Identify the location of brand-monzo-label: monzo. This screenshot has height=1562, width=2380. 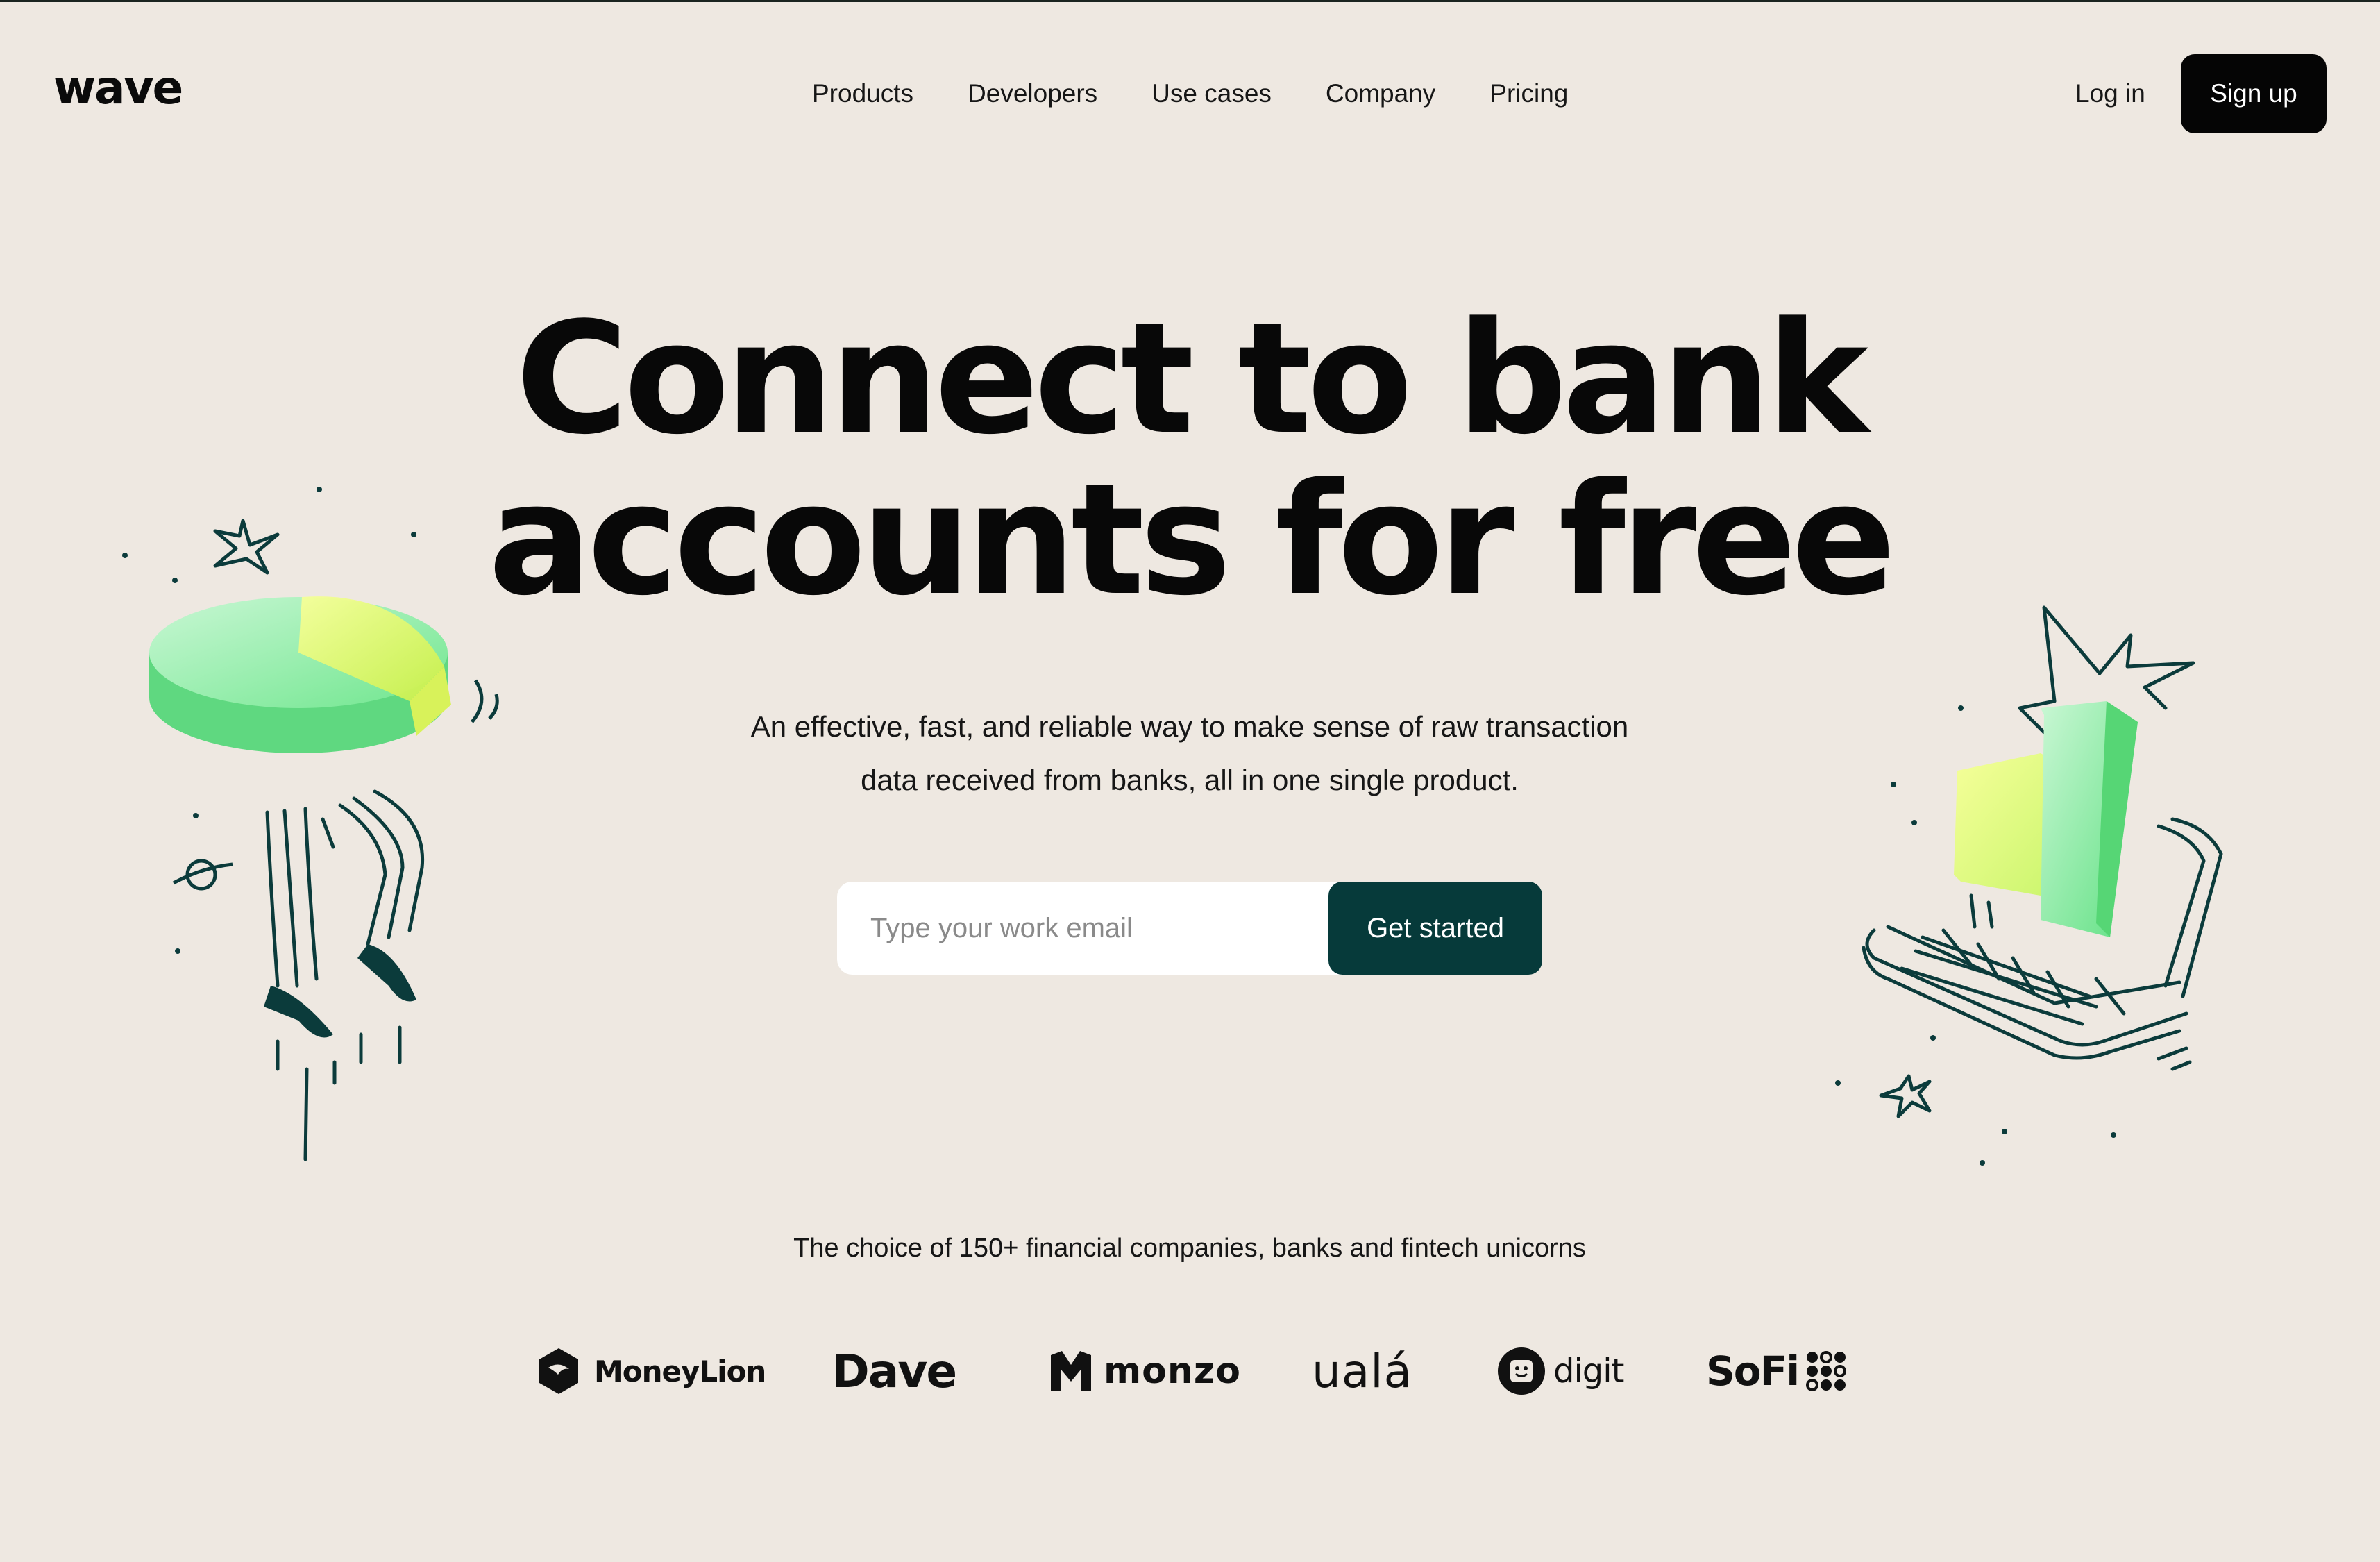
(1172, 1371).